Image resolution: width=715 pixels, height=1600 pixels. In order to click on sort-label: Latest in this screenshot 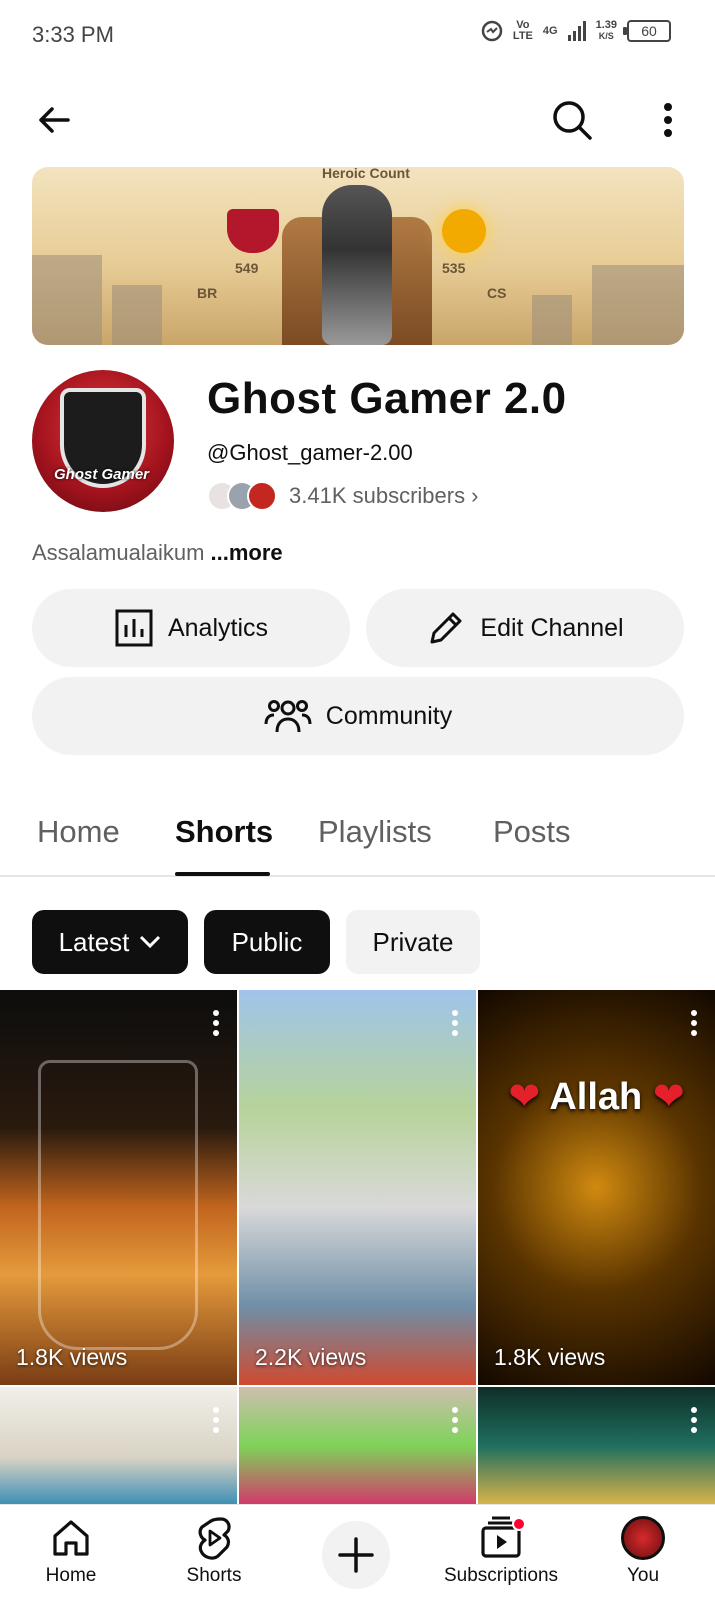, I will do `click(94, 941)`.